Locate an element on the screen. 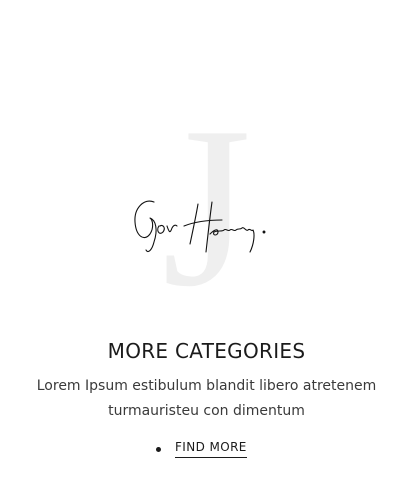 This screenshot has width=413, height=500. dot-icon is located at coordinates (158, 449).